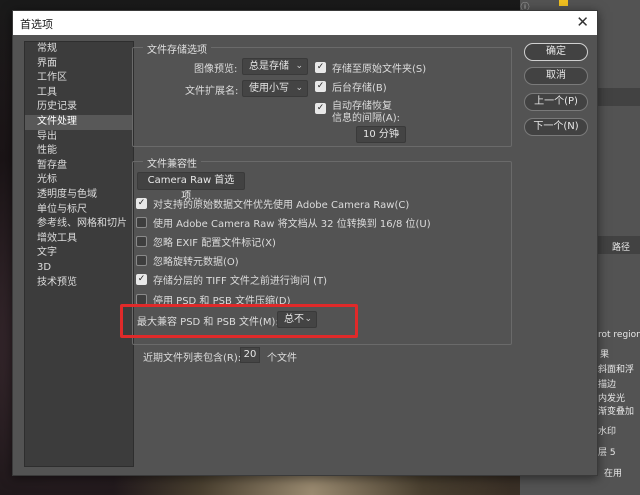 This screenshot has width=640, height=495. Describe the element at coordinates (79, 78) in the screenshot. I see `sidebar-item: 工作区` at that location.